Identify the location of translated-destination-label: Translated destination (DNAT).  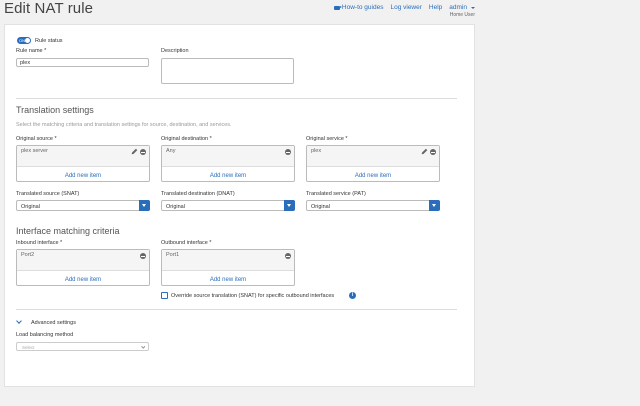
(198, 194).